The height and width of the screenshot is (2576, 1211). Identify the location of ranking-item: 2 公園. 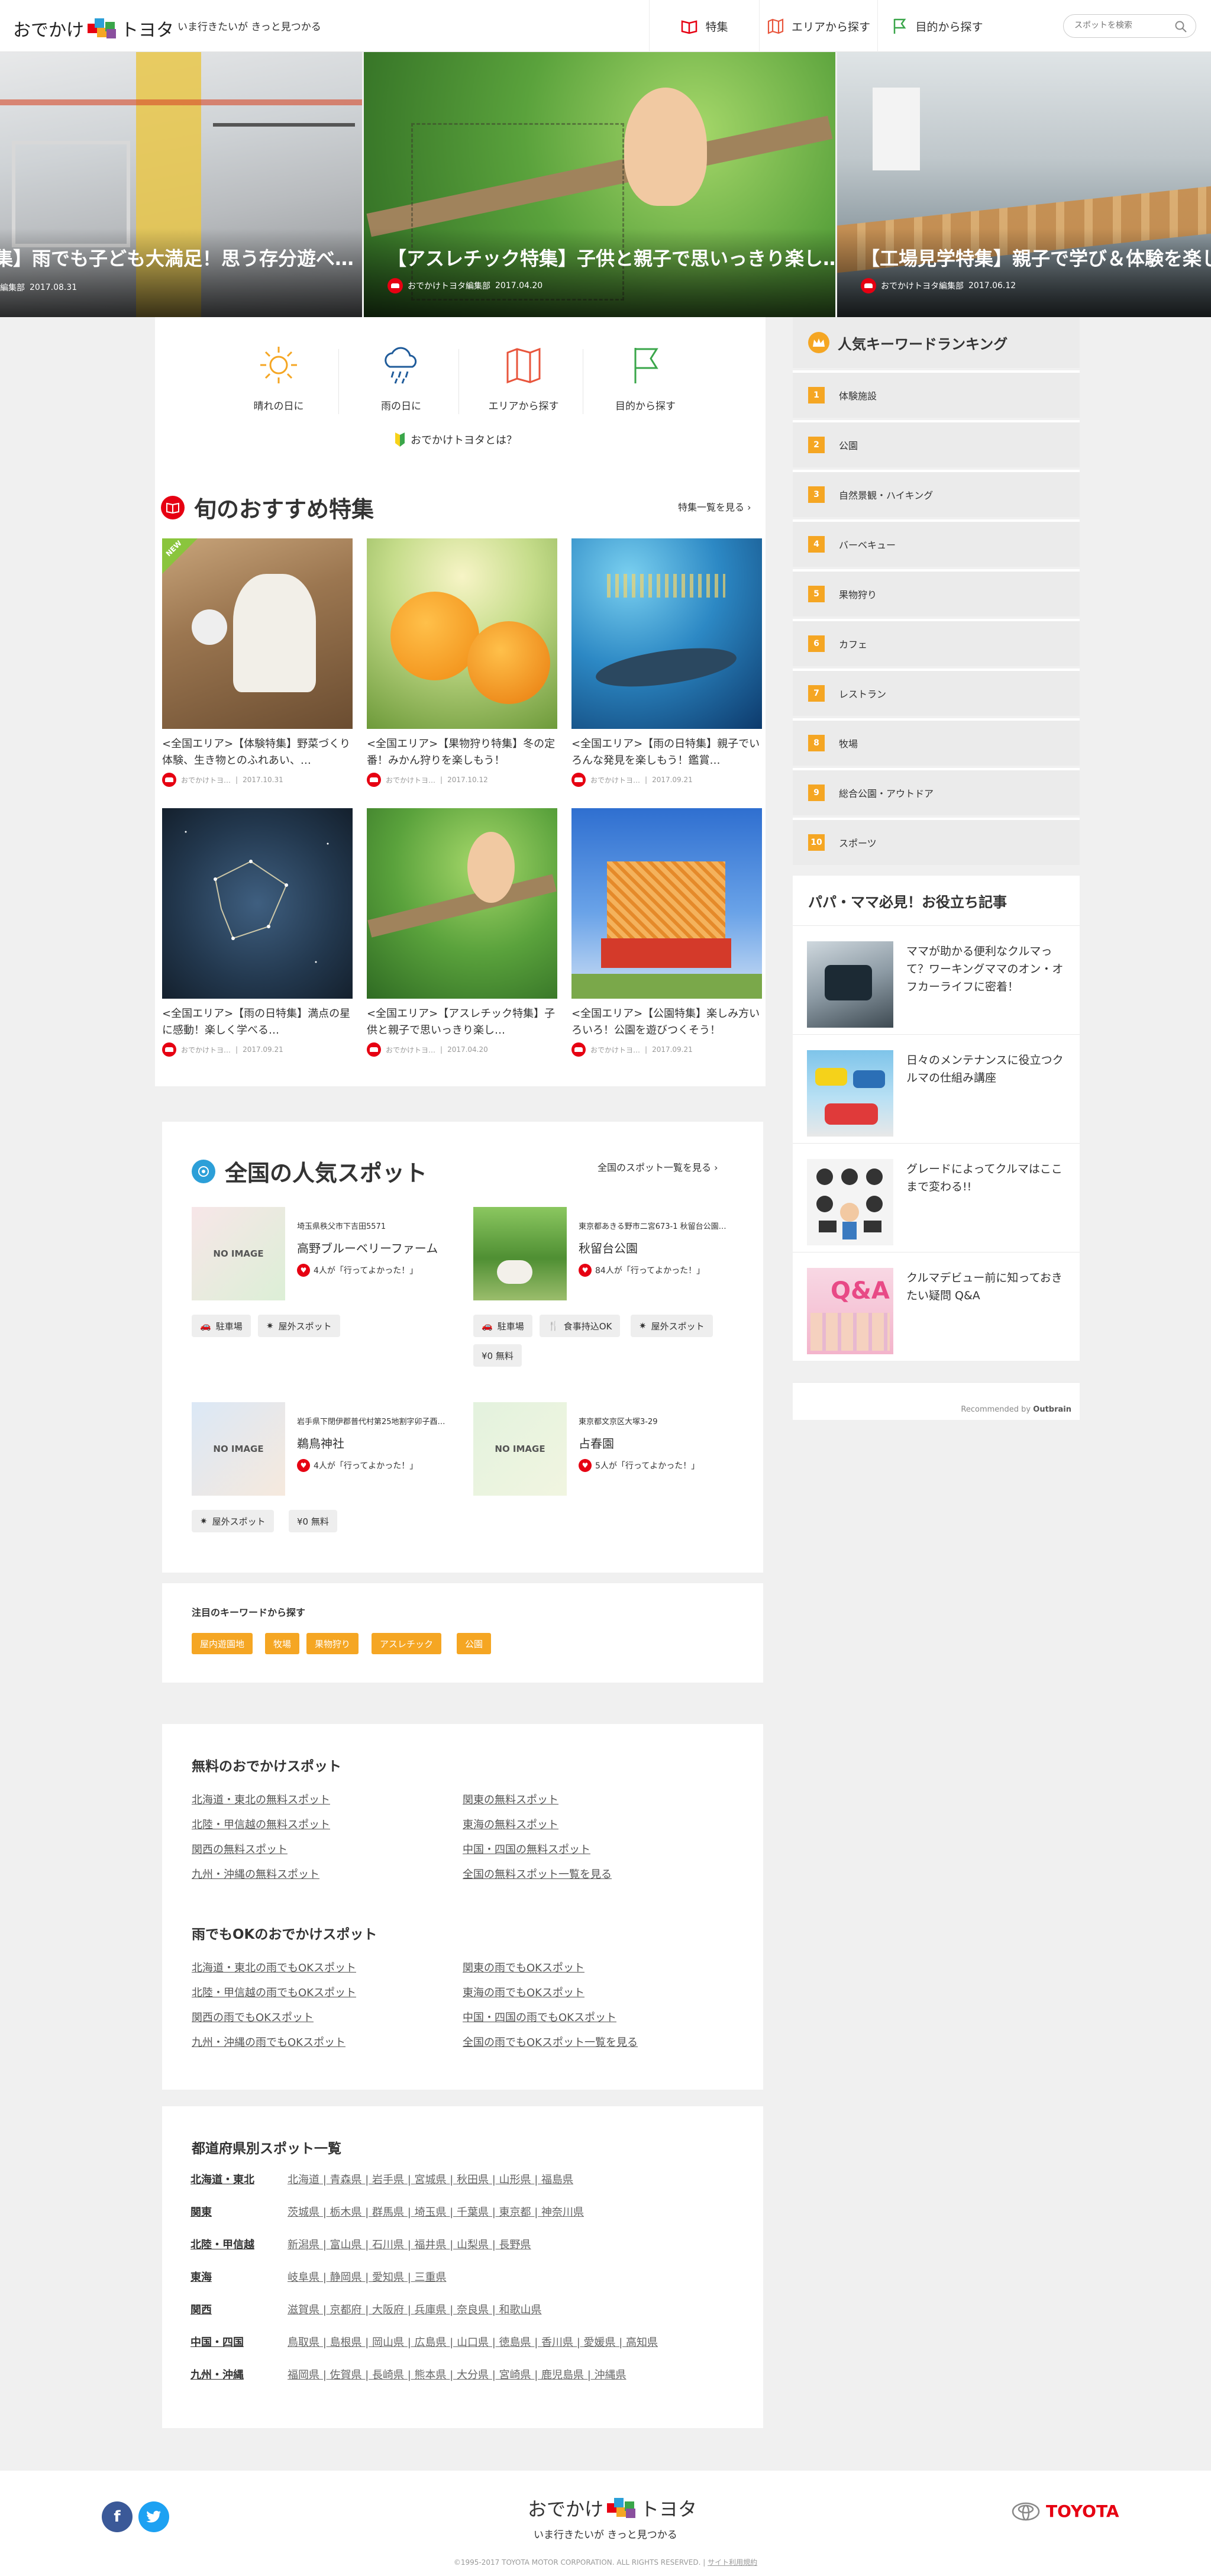
(936, 443).